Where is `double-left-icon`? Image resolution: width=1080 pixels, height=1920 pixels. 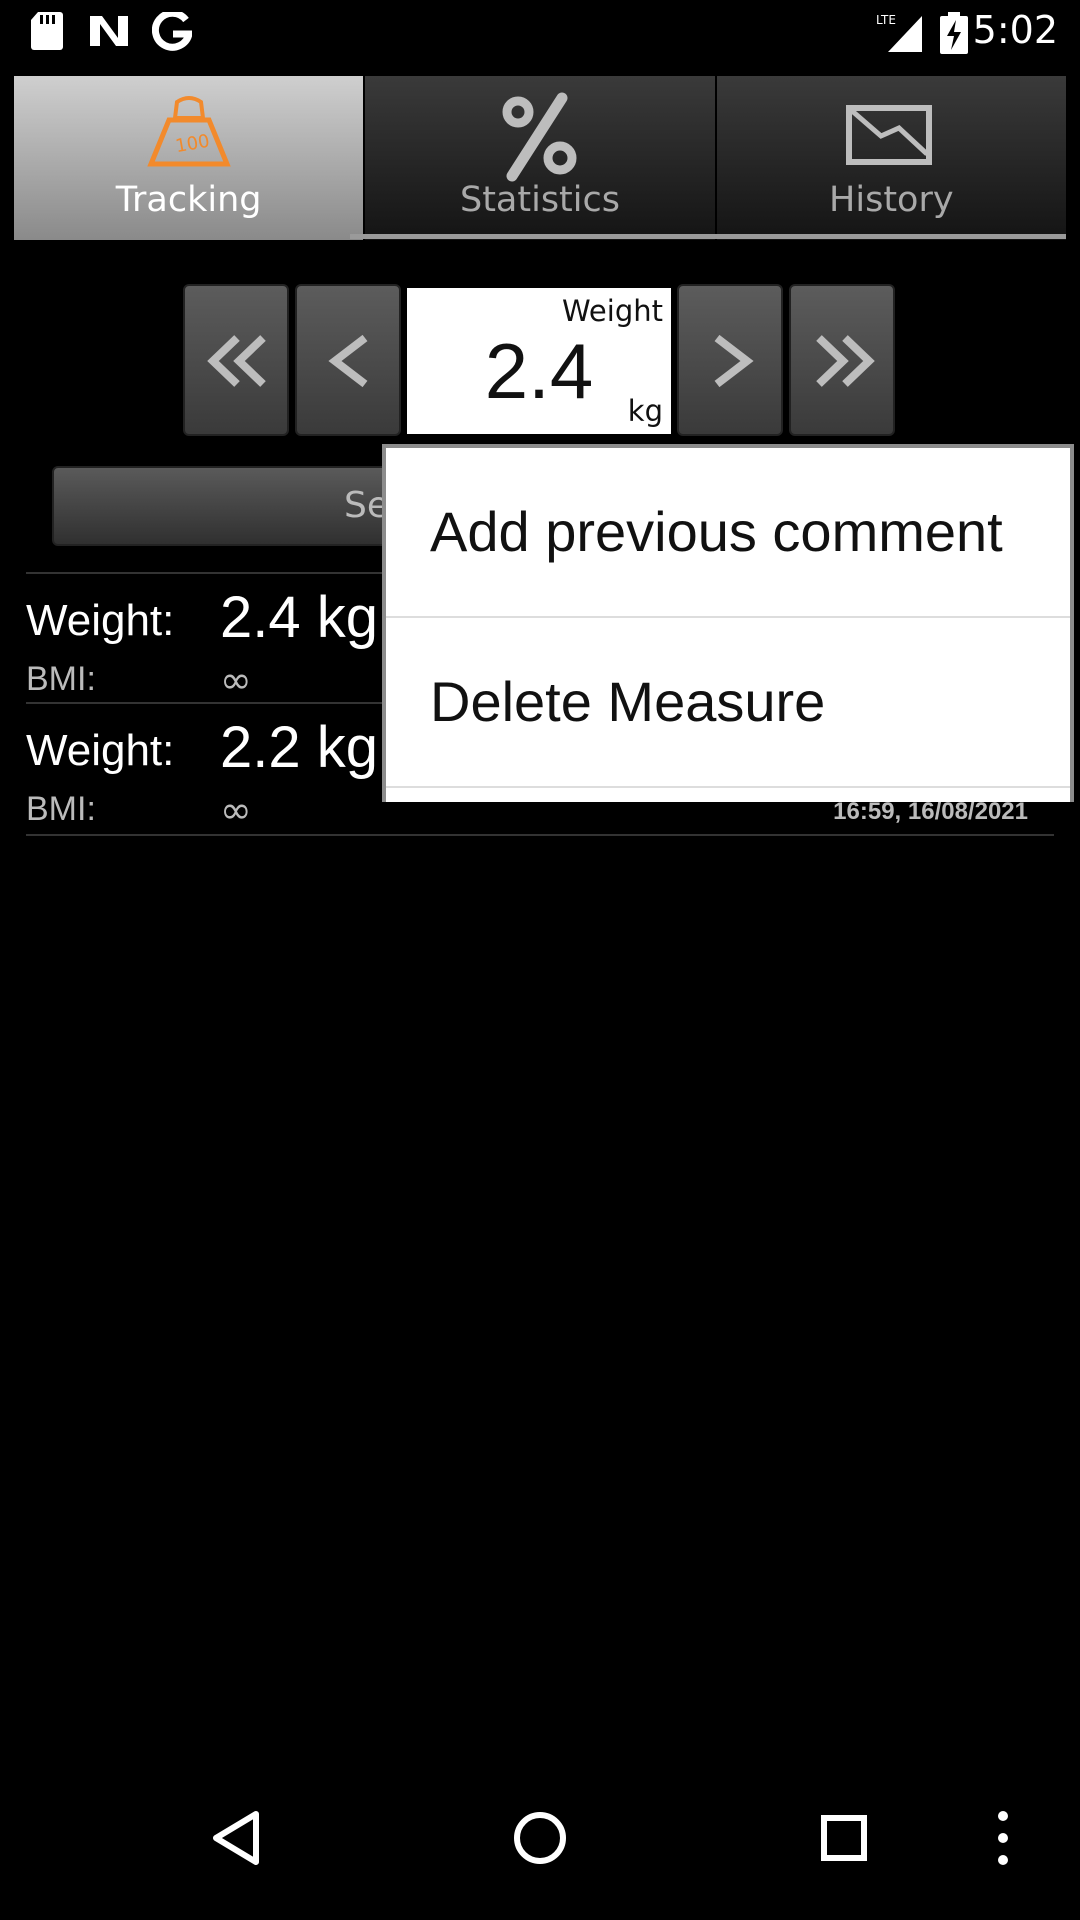 double-left-icon is located at coordinates (236, 361).